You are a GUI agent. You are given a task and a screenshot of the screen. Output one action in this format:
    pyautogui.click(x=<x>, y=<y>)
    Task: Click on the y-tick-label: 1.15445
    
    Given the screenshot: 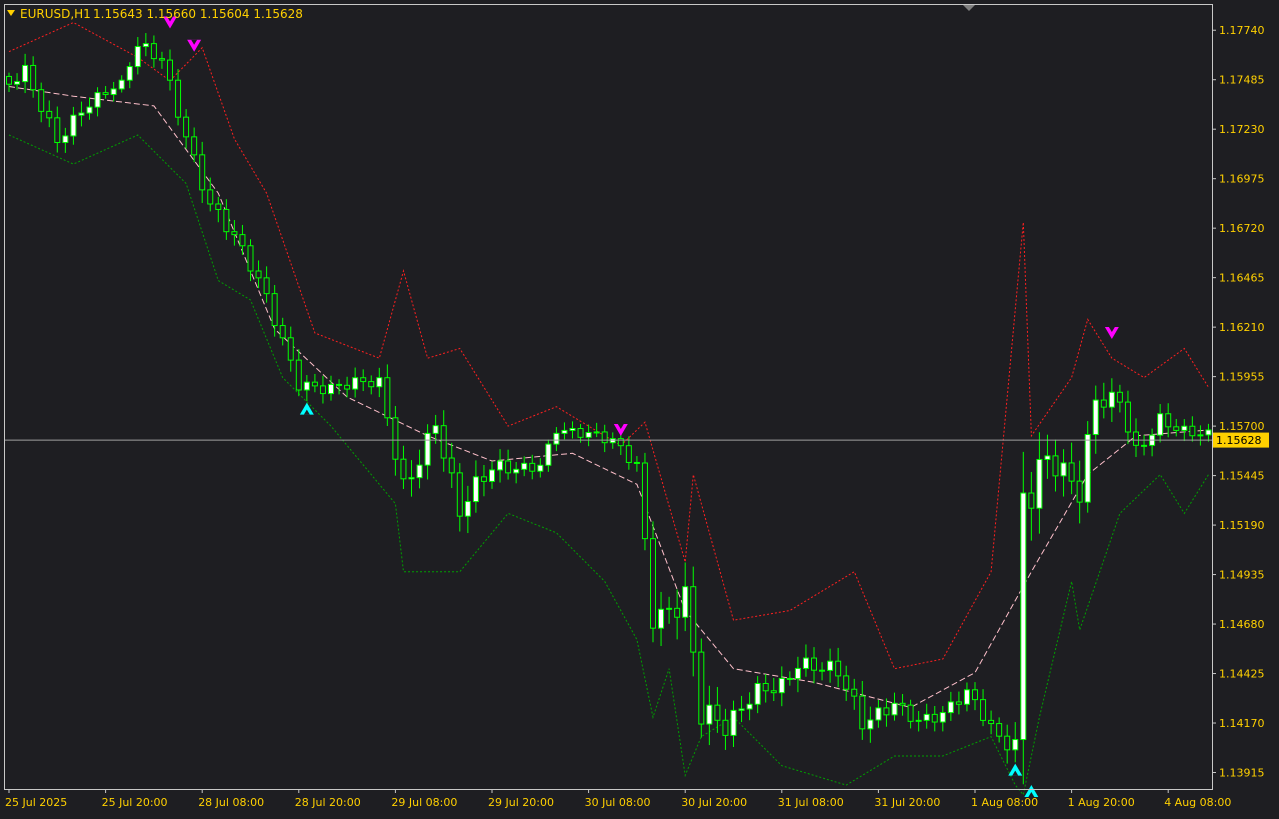 What is the action you would take?
    pyautogui.click(x=1242, y=476)
    